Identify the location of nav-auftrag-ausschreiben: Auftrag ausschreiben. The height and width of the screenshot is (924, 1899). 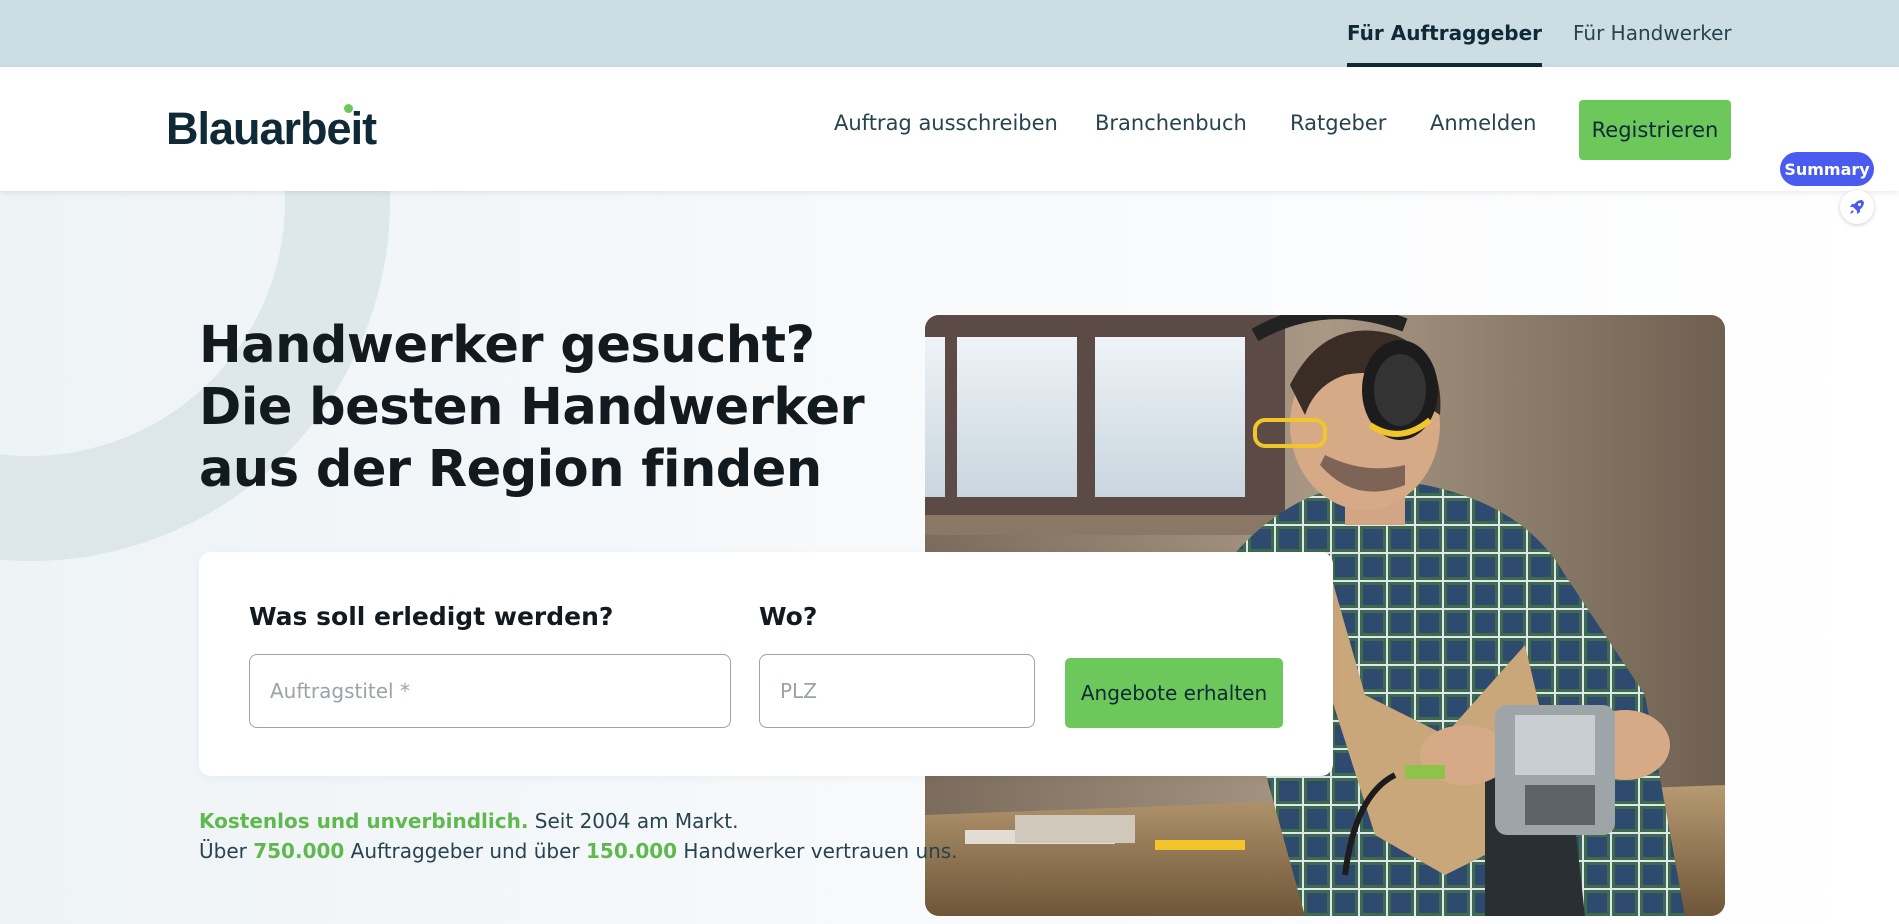
(946, 123).